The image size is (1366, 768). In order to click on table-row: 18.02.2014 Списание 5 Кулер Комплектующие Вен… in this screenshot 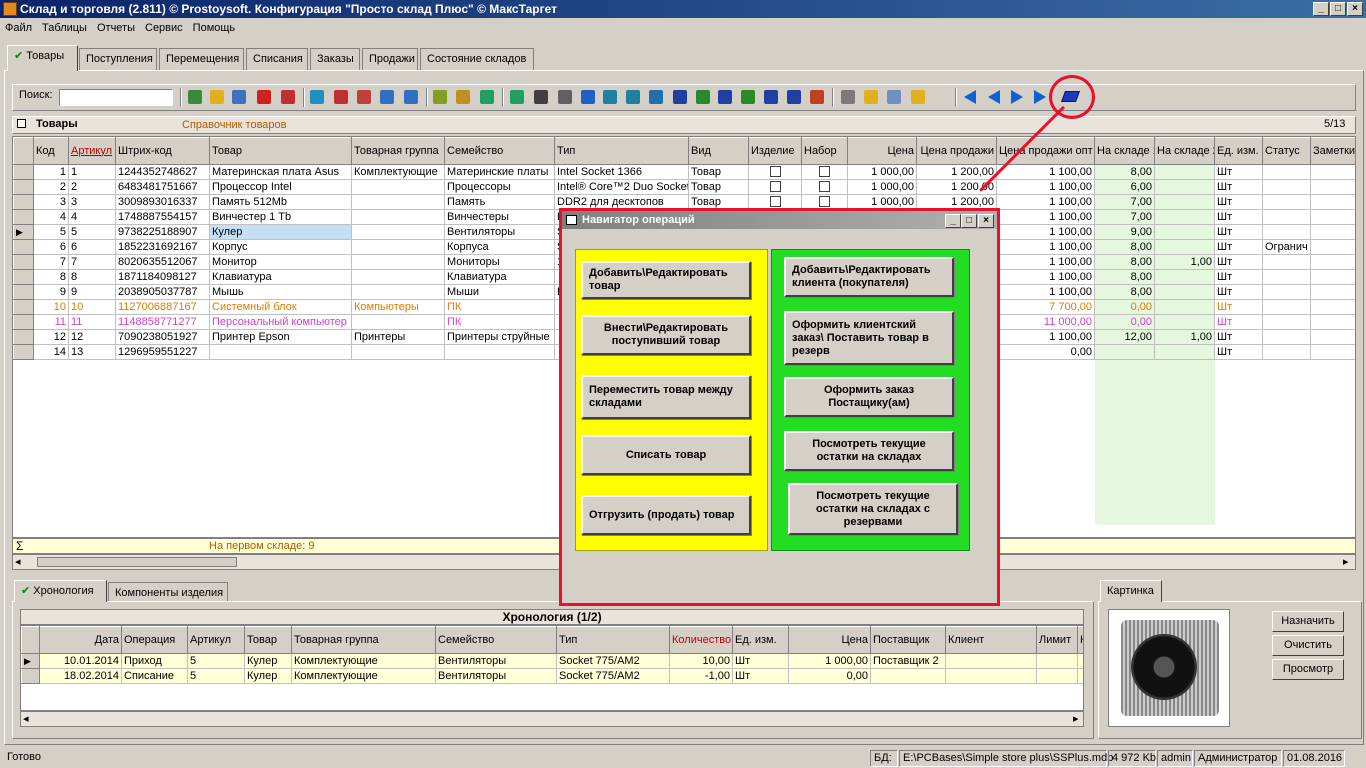, I will do `click(552, 676)`.